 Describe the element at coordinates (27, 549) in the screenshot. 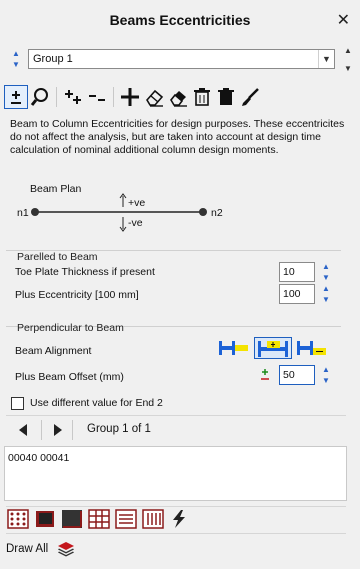

I see `draw-all-label: Draw All` at that location.